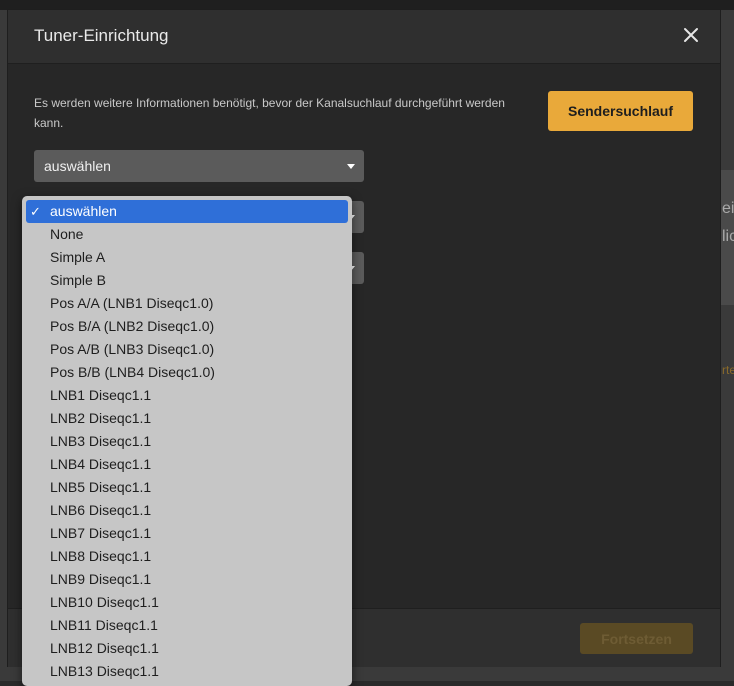 This screenshot has width=734, height=686. What do you see at coordinates (728, 208) in the screenshot?
I see `background-text-1: ei` at bounding box center [728, 208].